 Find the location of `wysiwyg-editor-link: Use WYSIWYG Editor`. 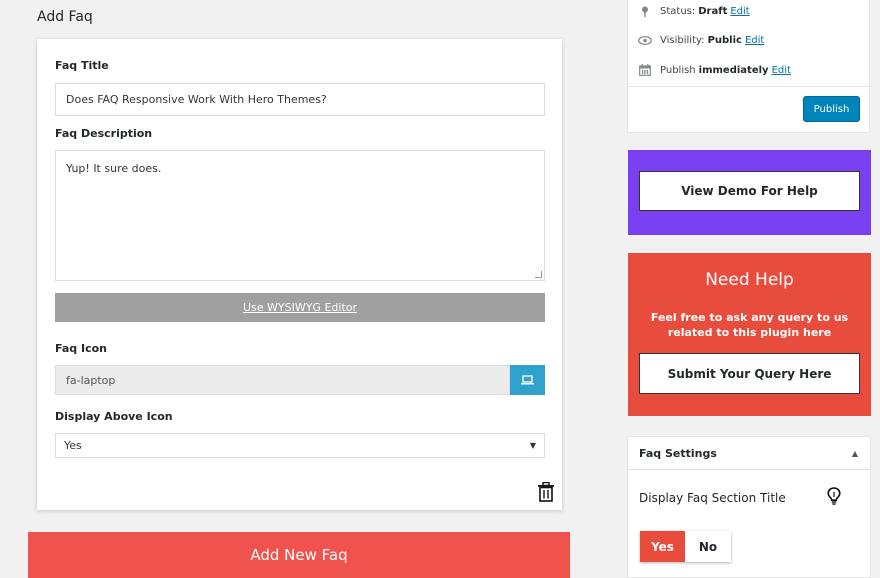

wysiwyg-editor-link: Use WYSIWYG Editor is located at coordinates (300, 307).